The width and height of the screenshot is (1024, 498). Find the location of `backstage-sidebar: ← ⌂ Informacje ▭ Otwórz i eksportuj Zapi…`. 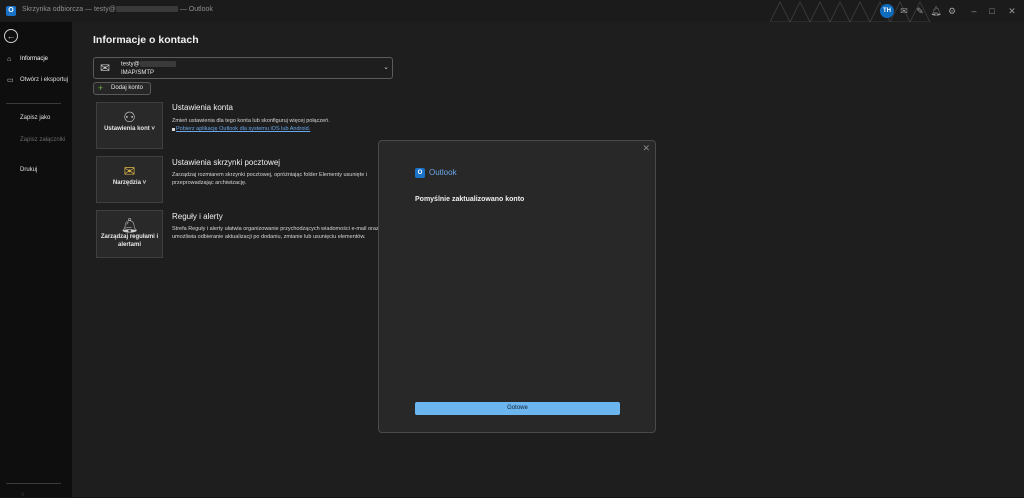

backstage-sidebar: ← ⌂ Informacje ▭ Otwórz i eksportuj Zapi… is located at coordinates (36, 259).